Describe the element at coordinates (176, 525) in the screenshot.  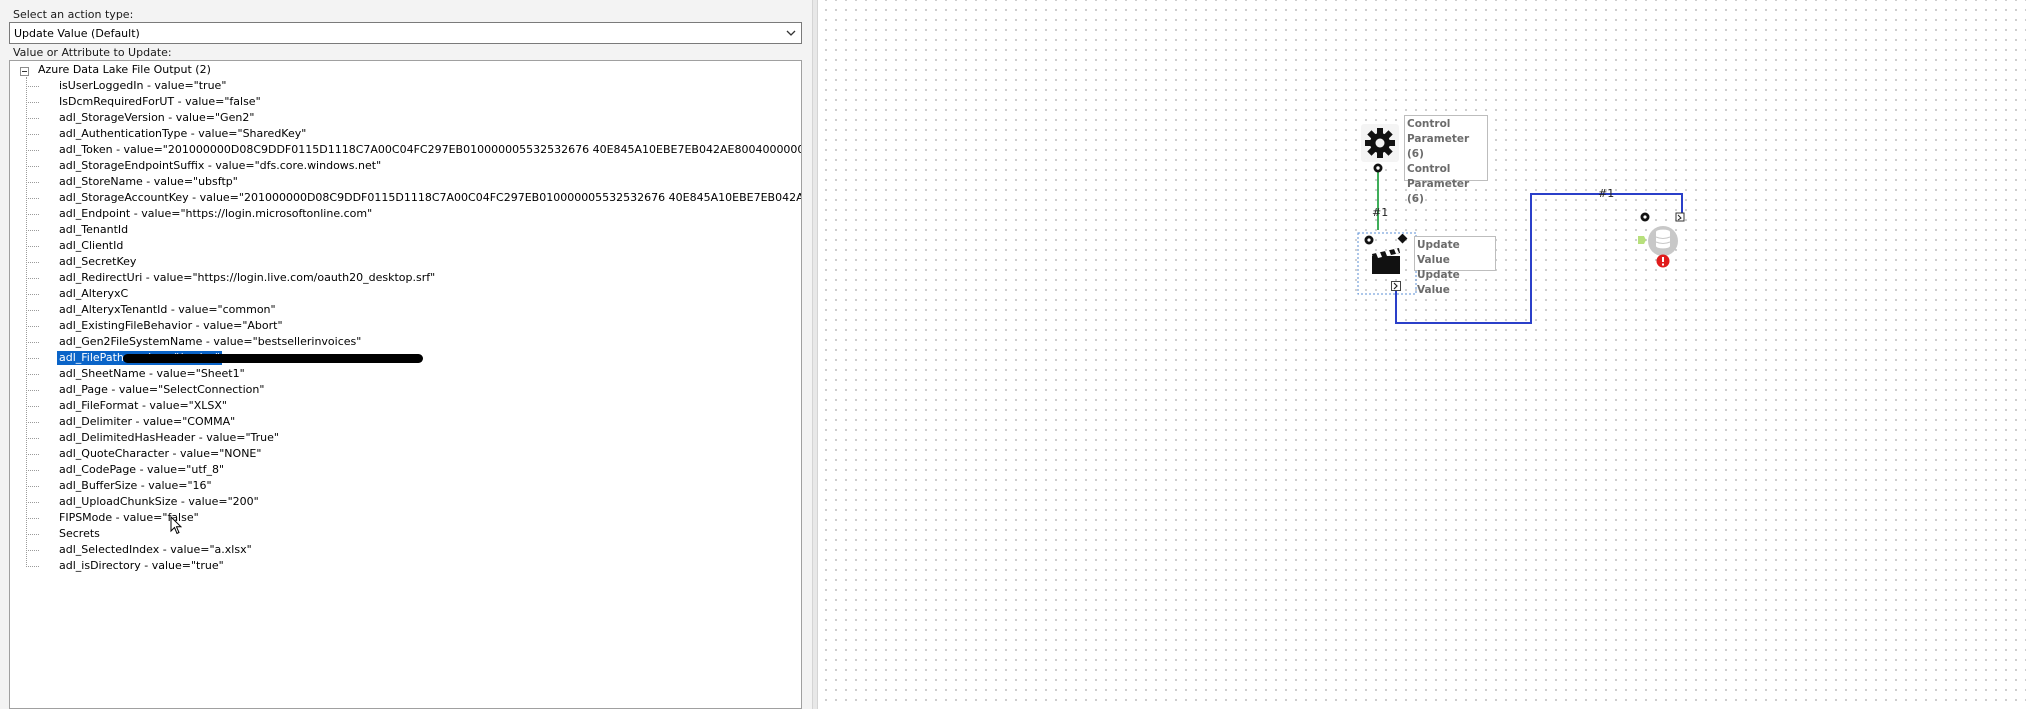
I see `mouse-cursor-icon` at that location.